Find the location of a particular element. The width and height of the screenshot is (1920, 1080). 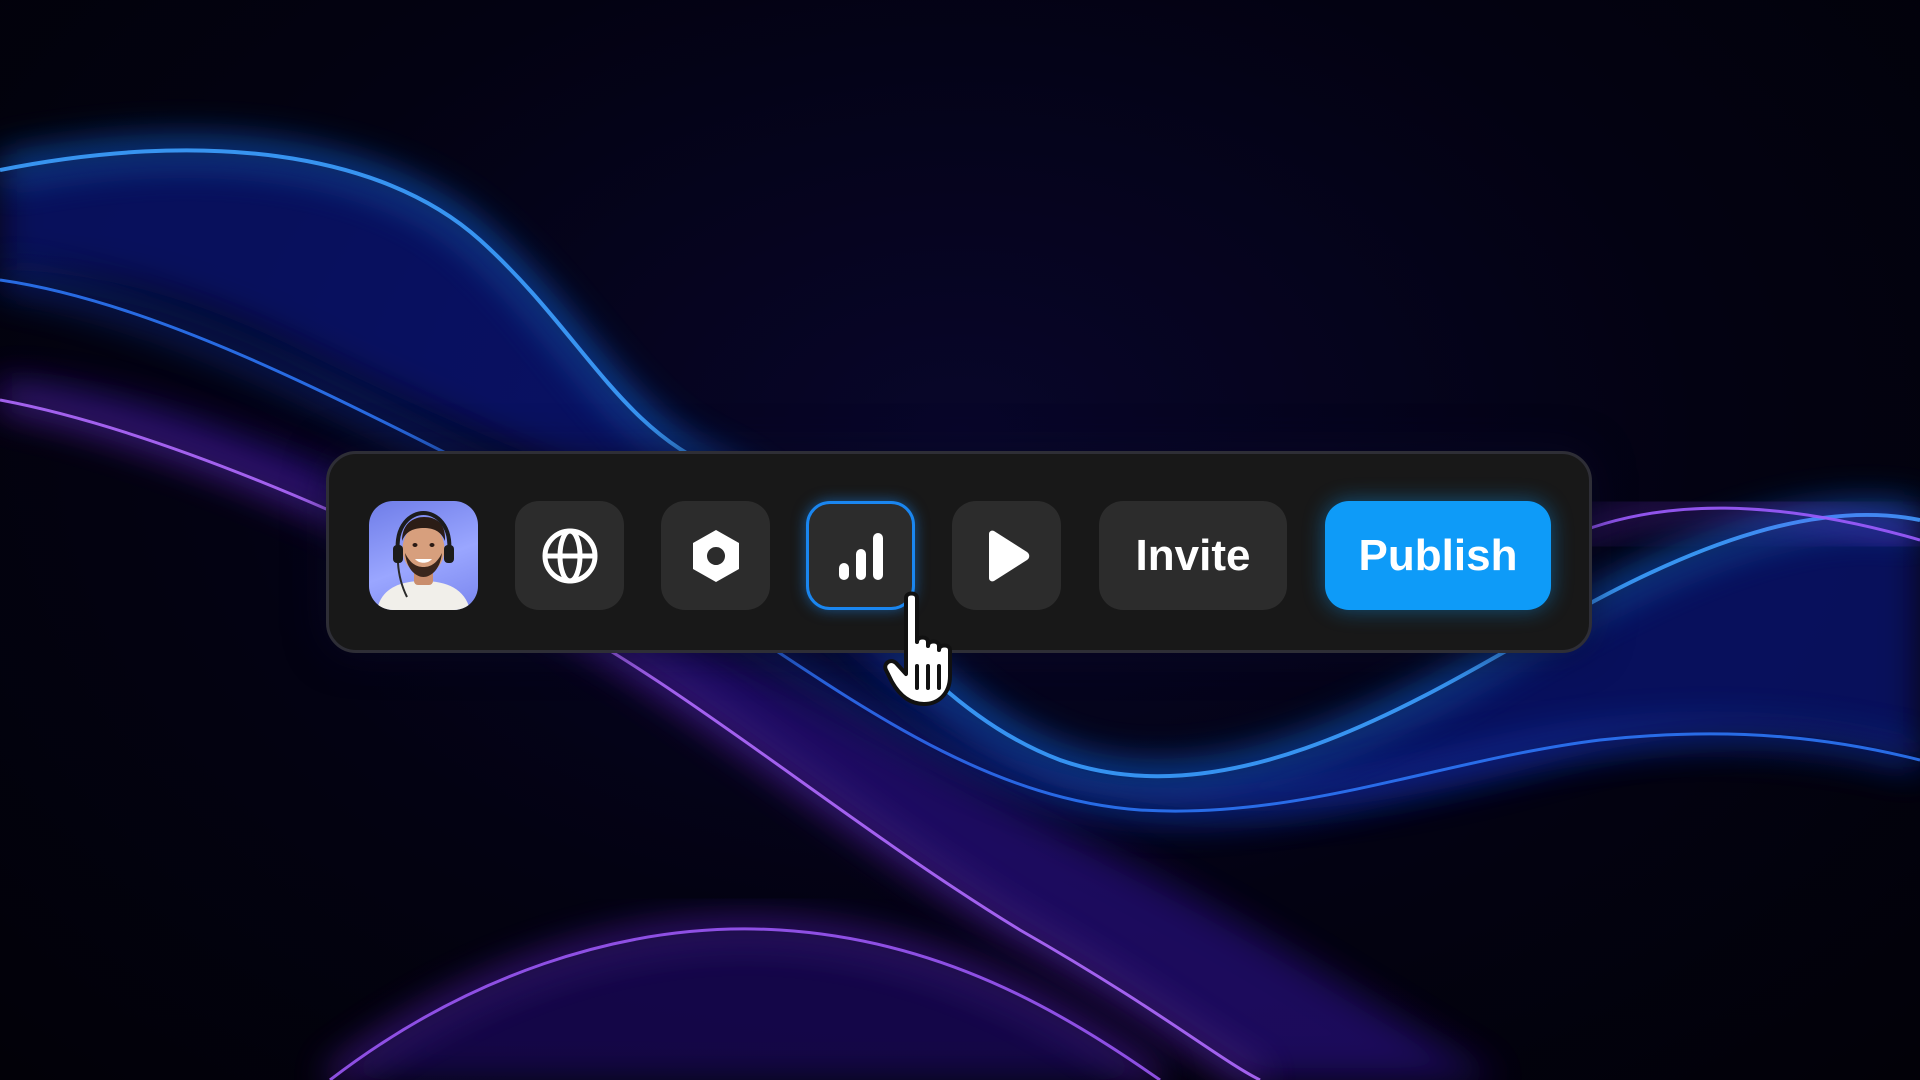

settings-button is located at coordinates (715, 555).